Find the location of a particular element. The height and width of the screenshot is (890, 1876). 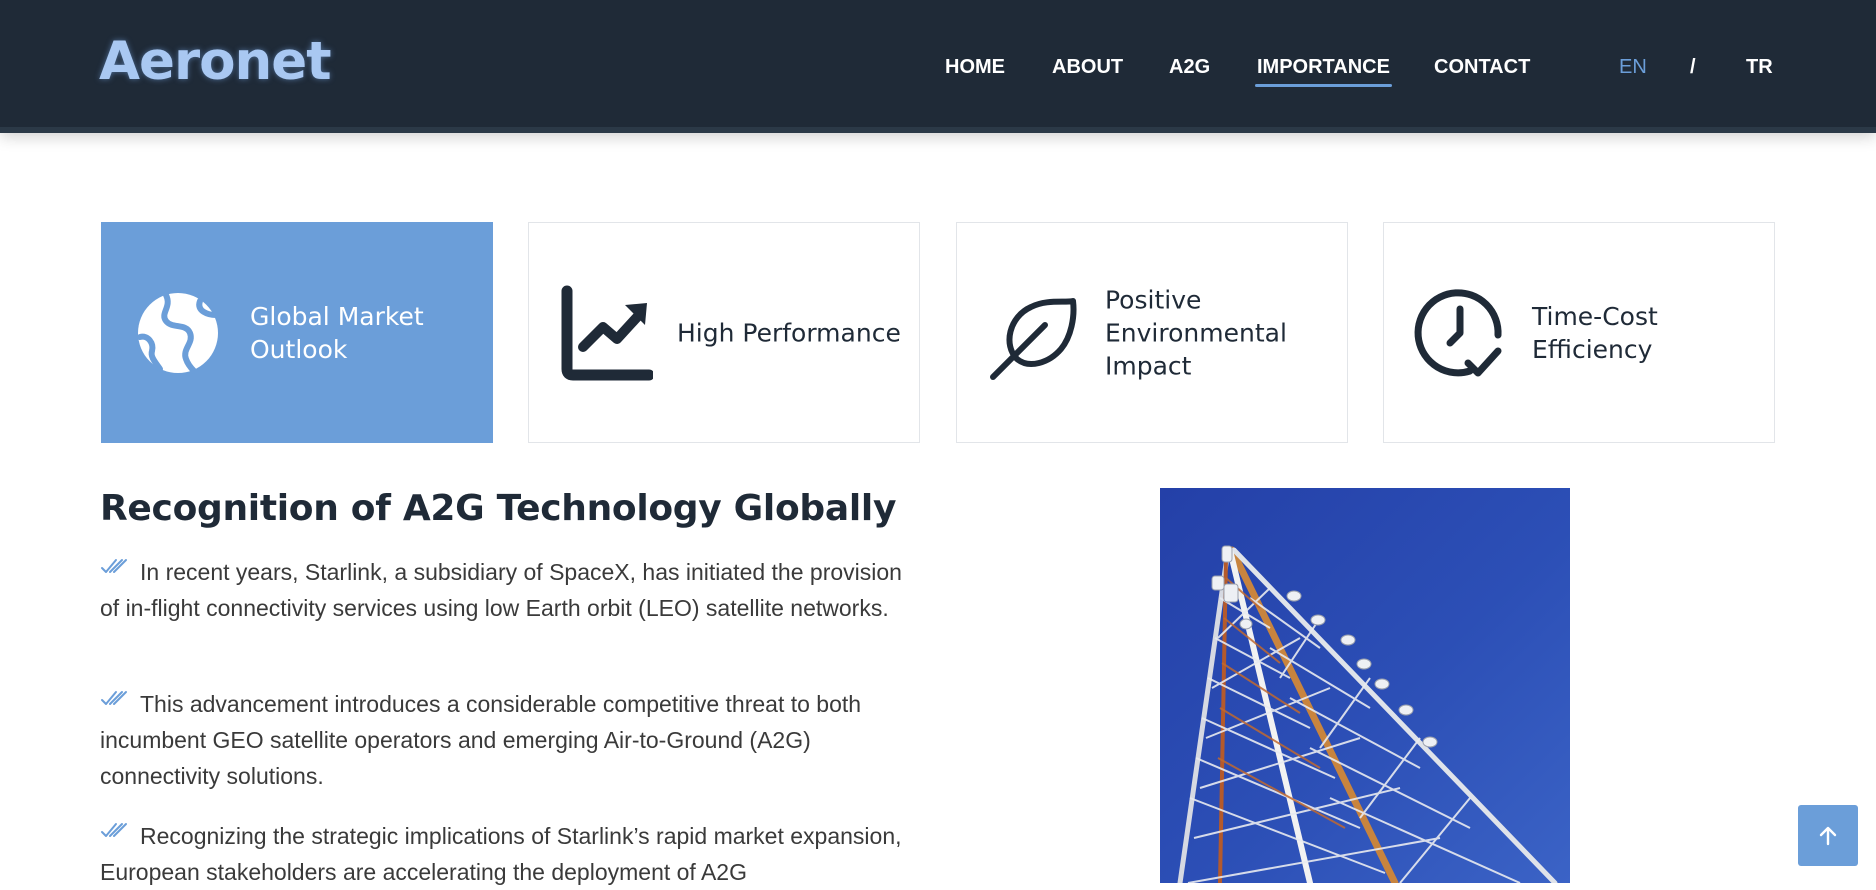

leaf-icon is located at coordinates (1033, 339).